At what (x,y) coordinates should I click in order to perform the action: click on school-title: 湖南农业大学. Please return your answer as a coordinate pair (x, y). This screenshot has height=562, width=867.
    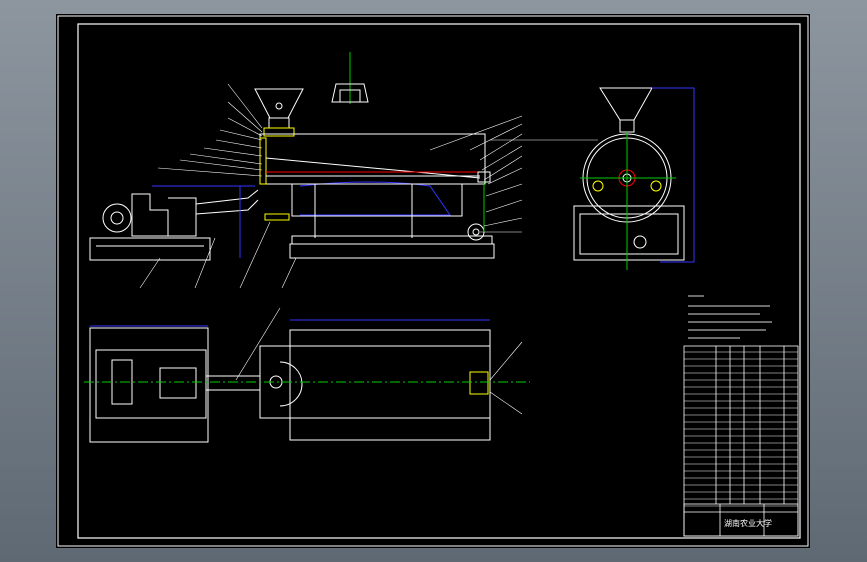
    Looking at the image, I should click on (748, 523).